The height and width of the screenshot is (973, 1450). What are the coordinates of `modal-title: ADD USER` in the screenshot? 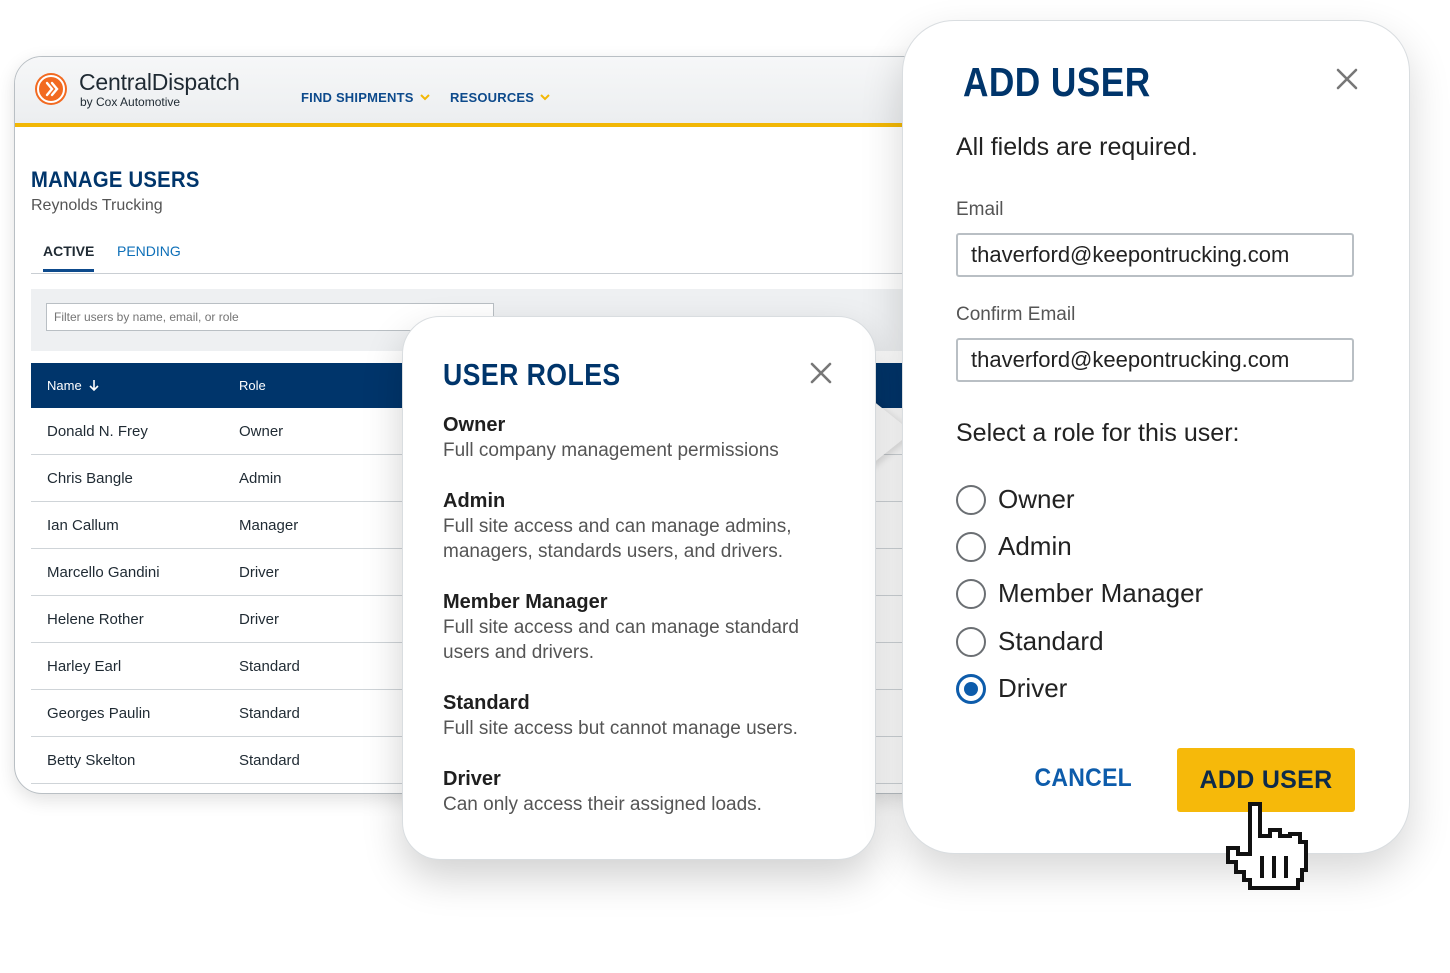 It's located at (1057, 82).